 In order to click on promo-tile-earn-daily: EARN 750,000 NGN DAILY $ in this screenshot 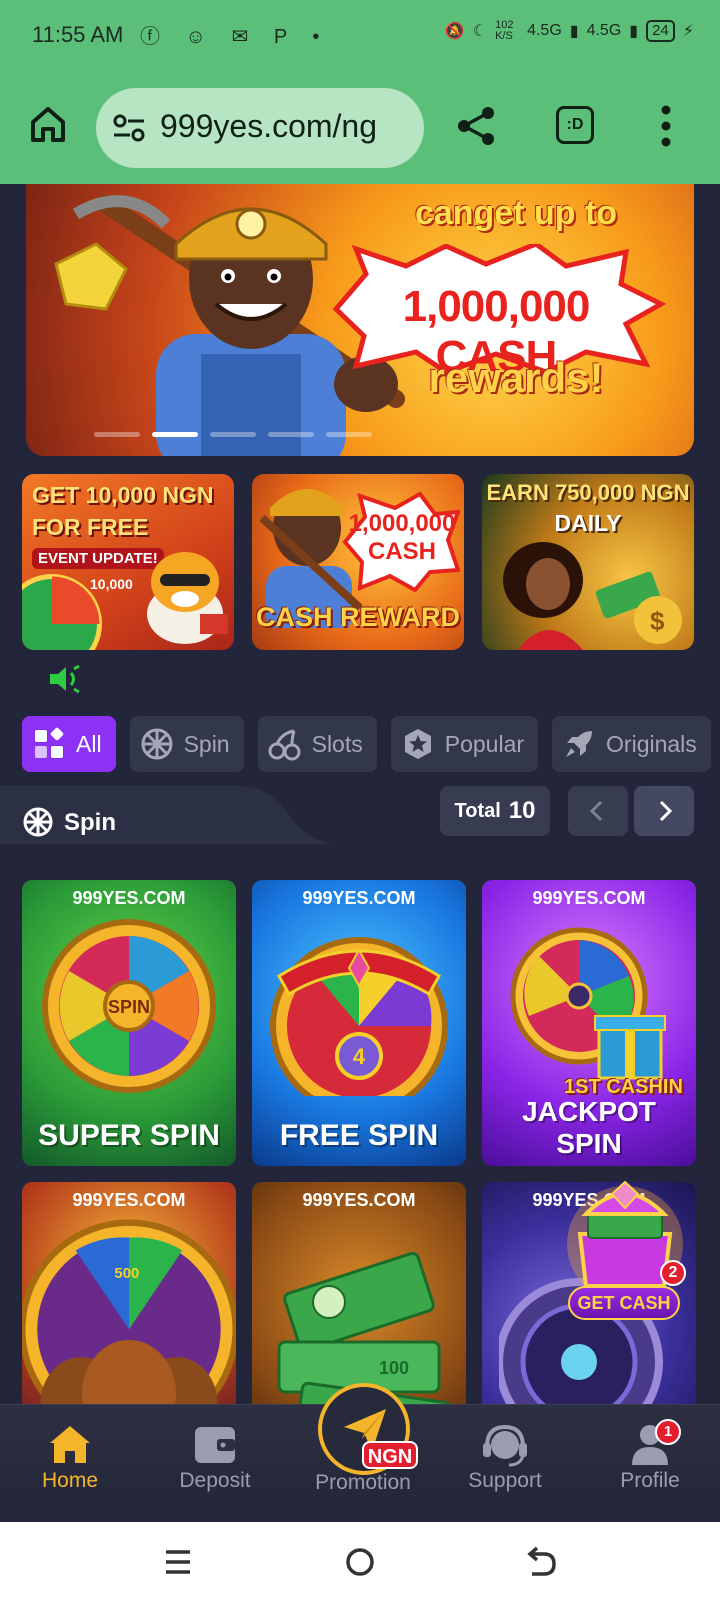, I will do `click(588, 562)`.